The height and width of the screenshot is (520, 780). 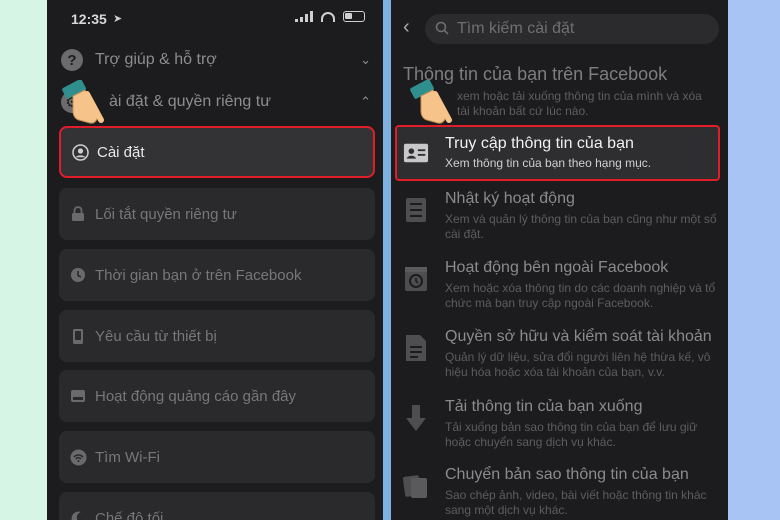 I want to click on transfer-icon, so click(x=416, y=486).